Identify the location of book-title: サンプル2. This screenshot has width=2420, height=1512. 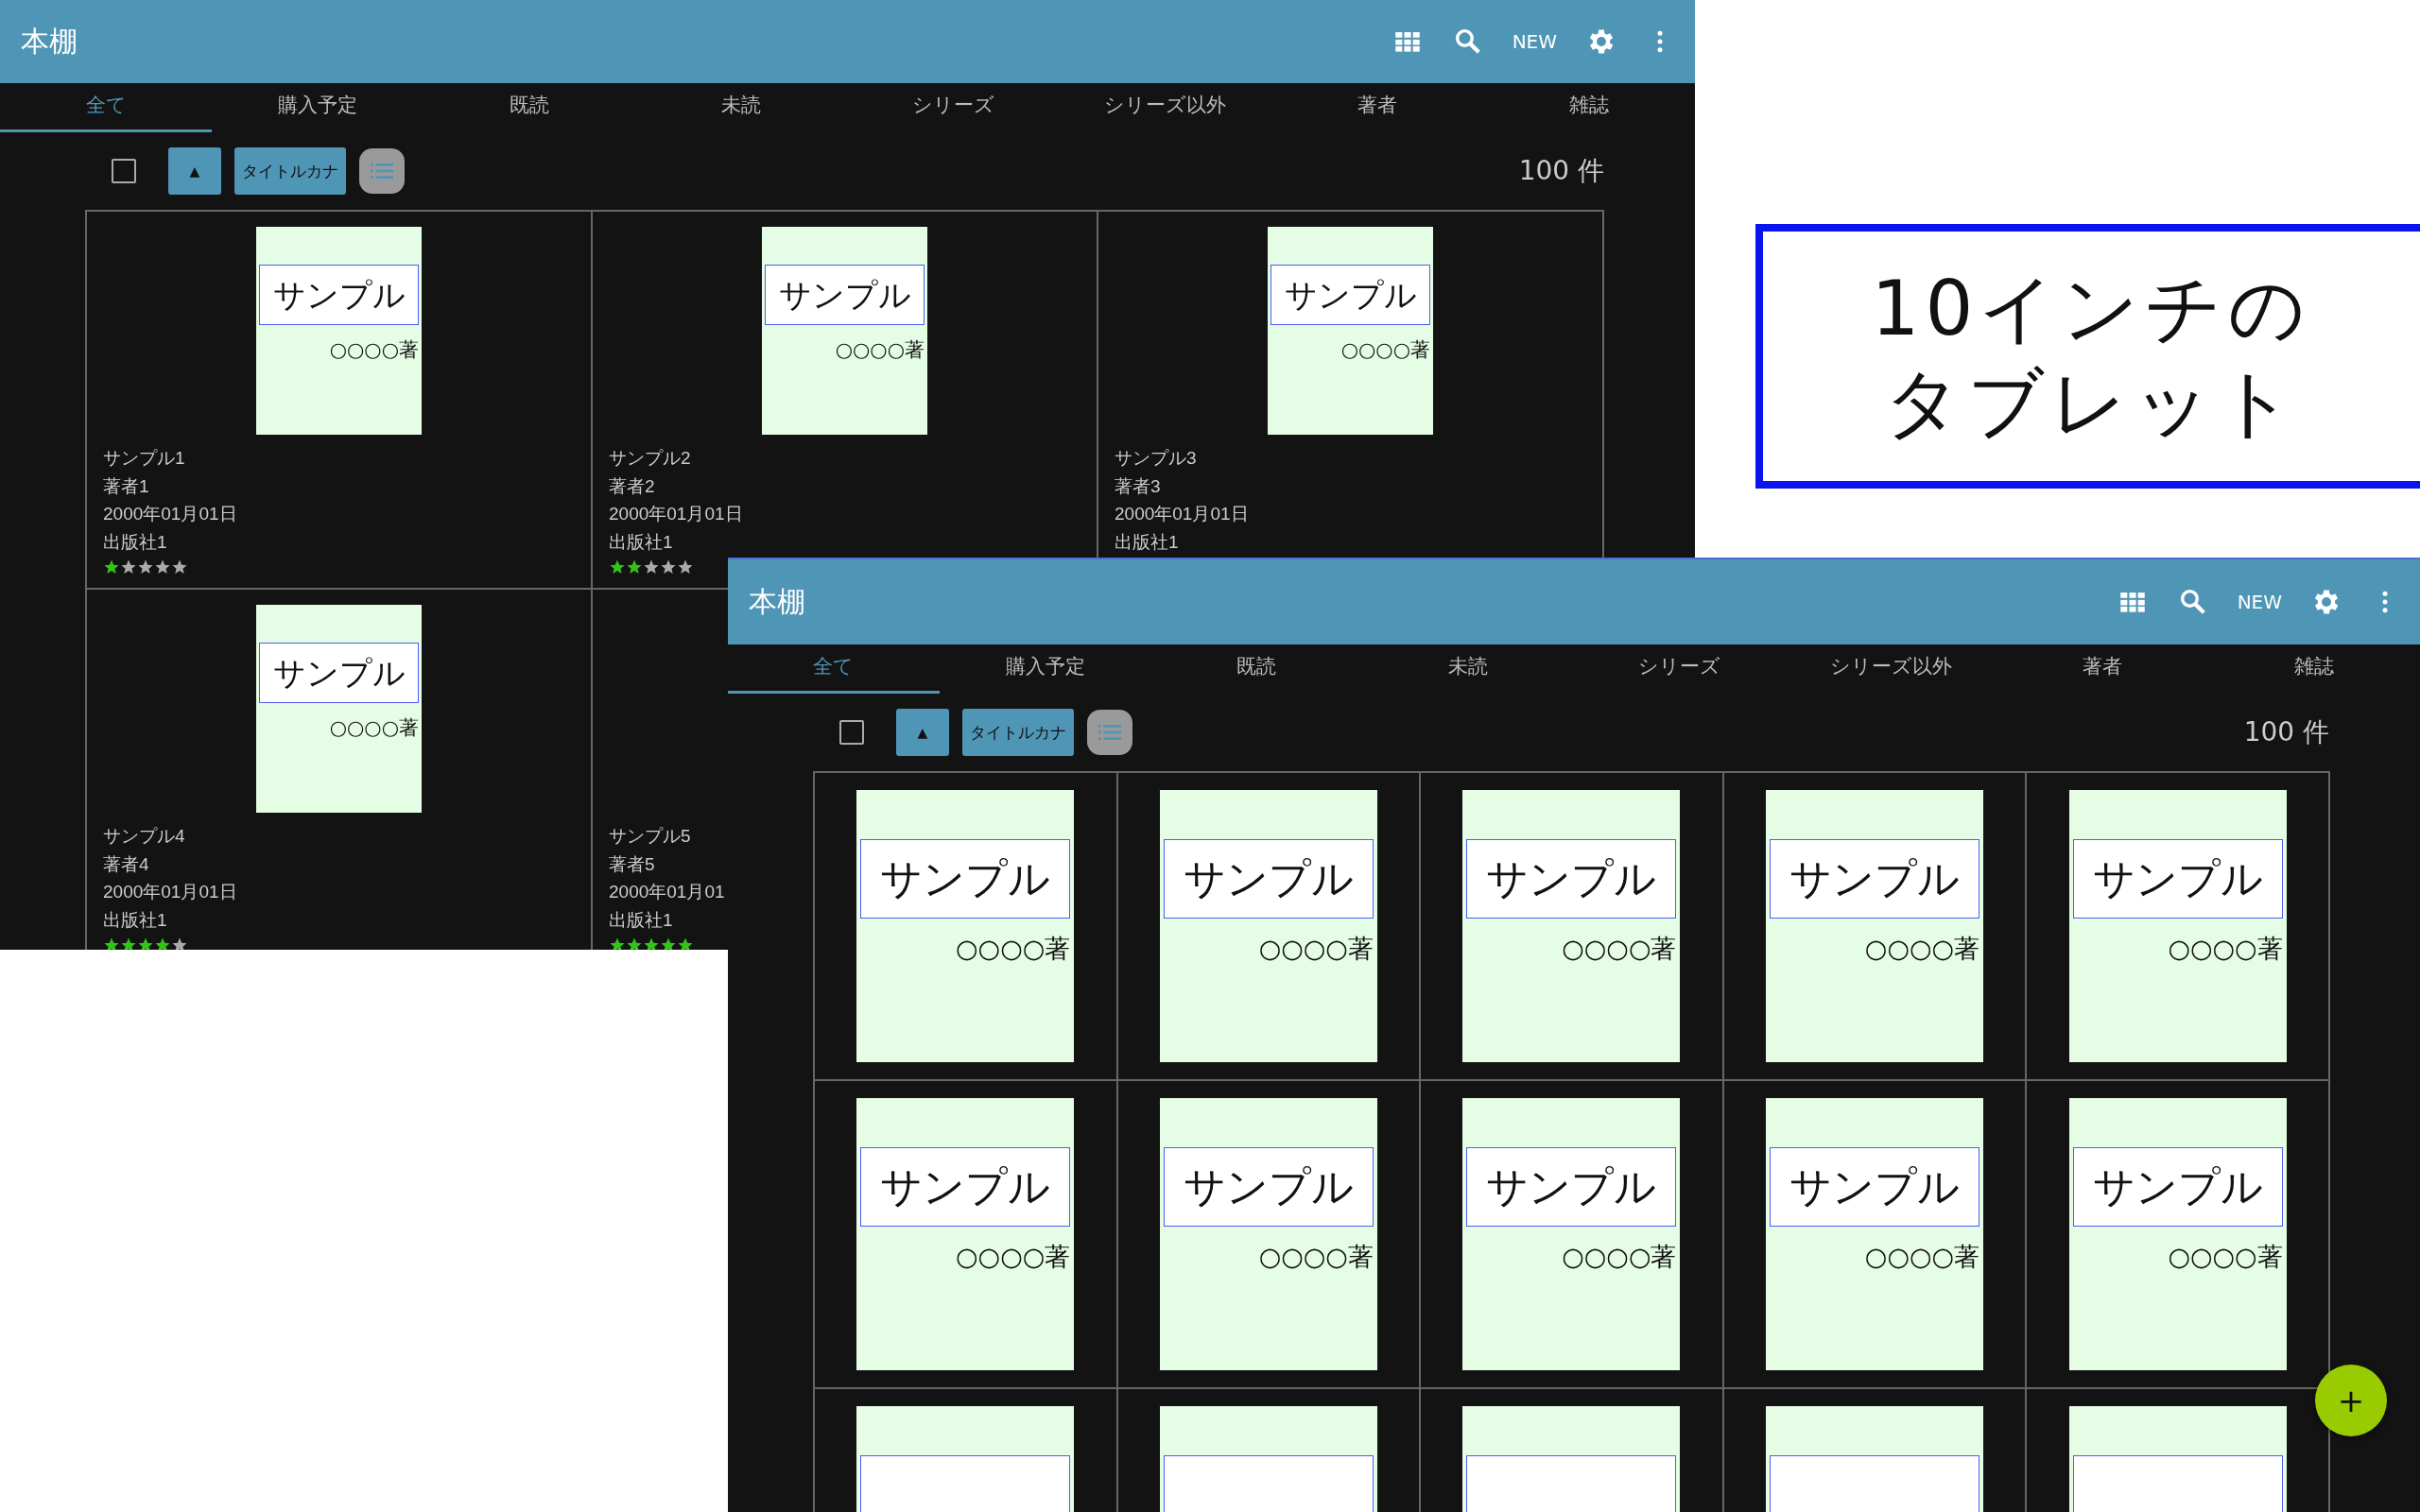
(650, 458).